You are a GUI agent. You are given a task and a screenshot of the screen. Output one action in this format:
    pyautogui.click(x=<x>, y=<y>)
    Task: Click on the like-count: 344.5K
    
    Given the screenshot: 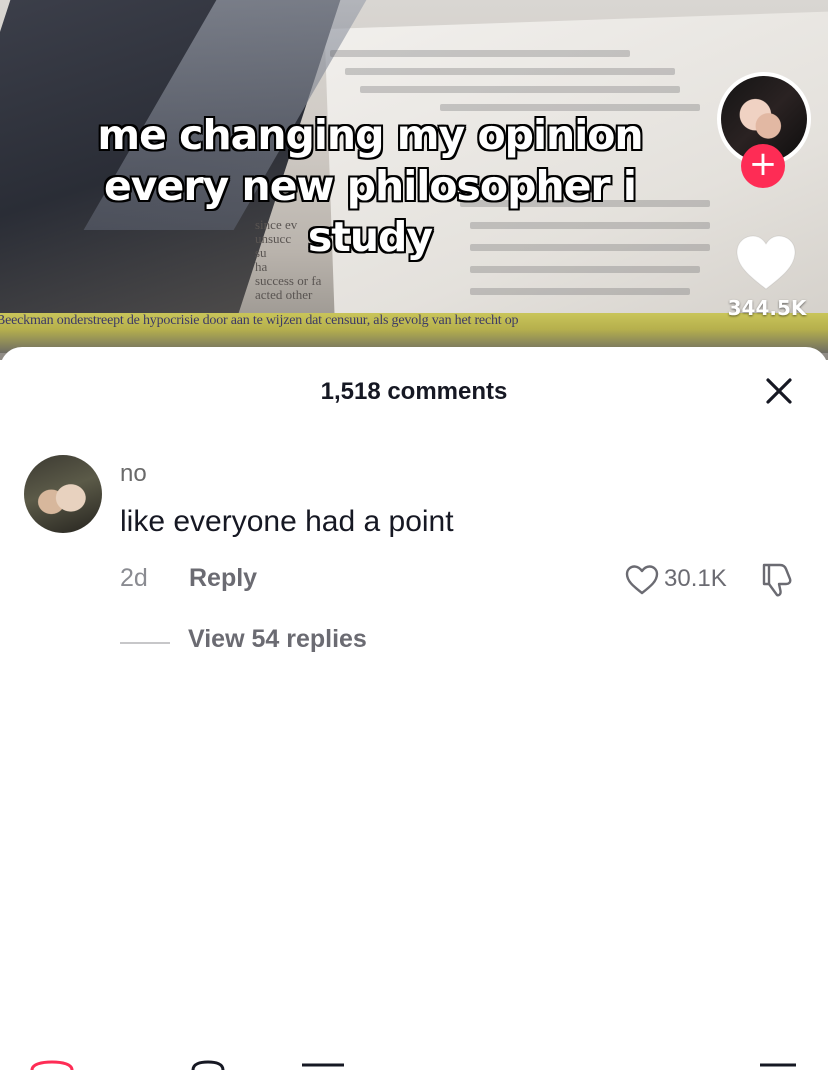 What is the action you would take?
    pyautogui.click(x=767, y=308)
    